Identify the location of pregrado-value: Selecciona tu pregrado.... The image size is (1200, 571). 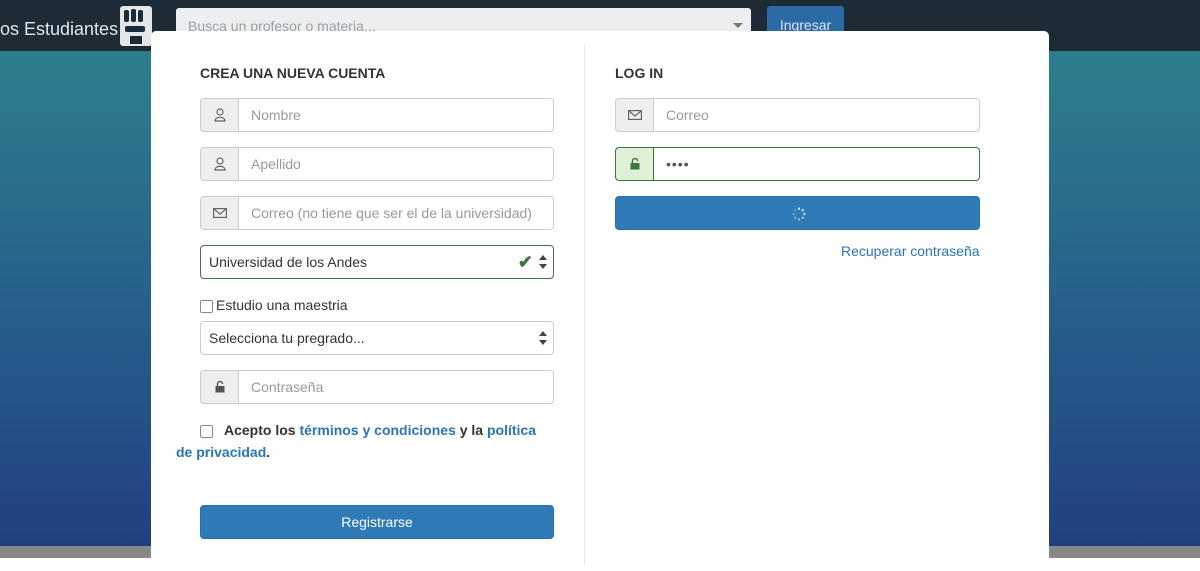
(287, 338).